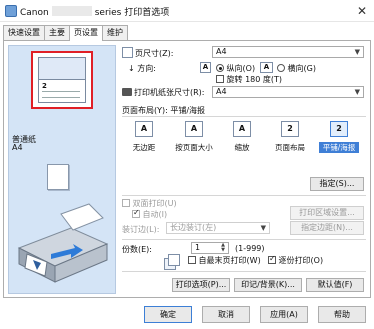  I want to click on paper-feed-icon, so click(58, 177).